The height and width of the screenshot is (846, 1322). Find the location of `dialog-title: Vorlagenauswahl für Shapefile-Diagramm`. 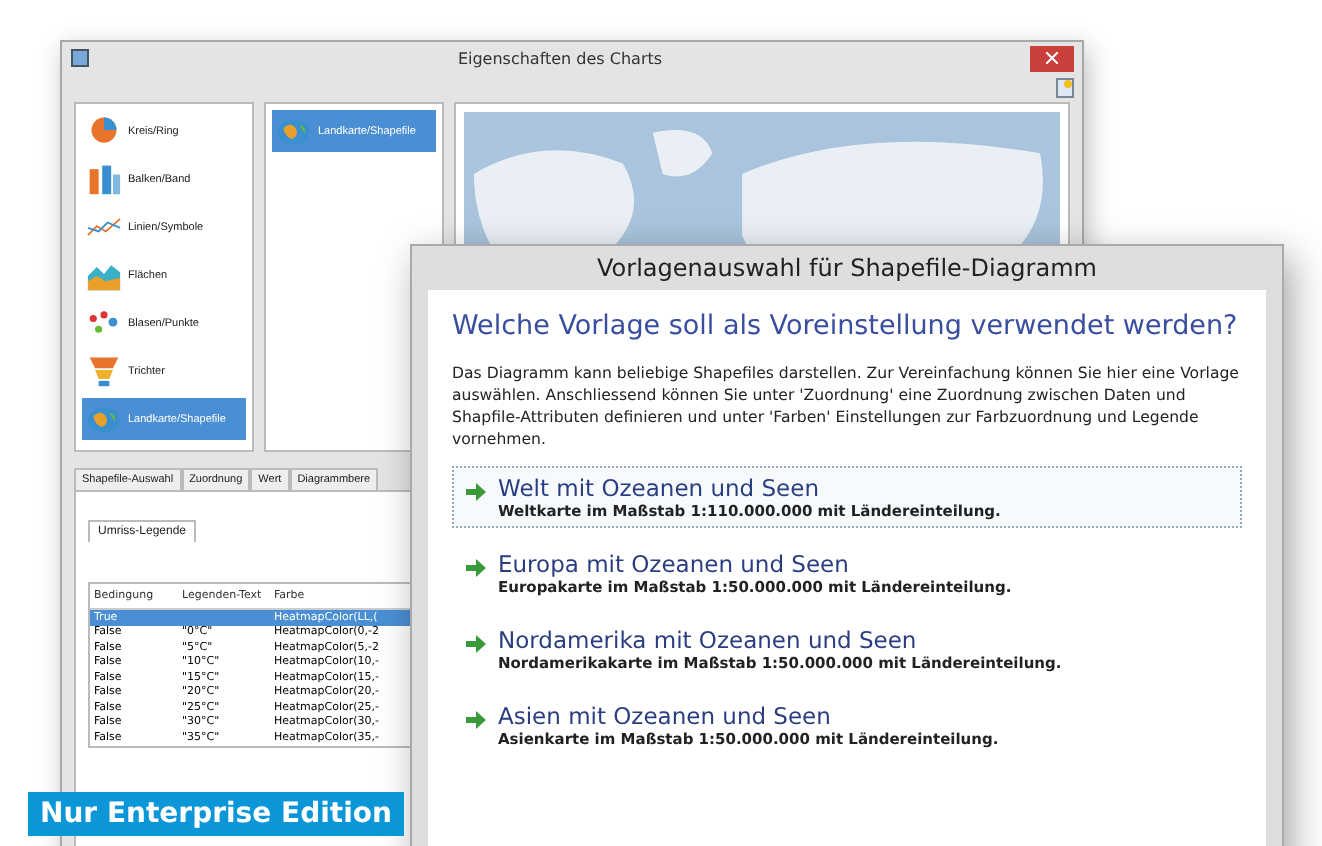

dialog-title: Vorlagenauswahl für Shapefile-Diagramm is located at coordinates (847, 269).